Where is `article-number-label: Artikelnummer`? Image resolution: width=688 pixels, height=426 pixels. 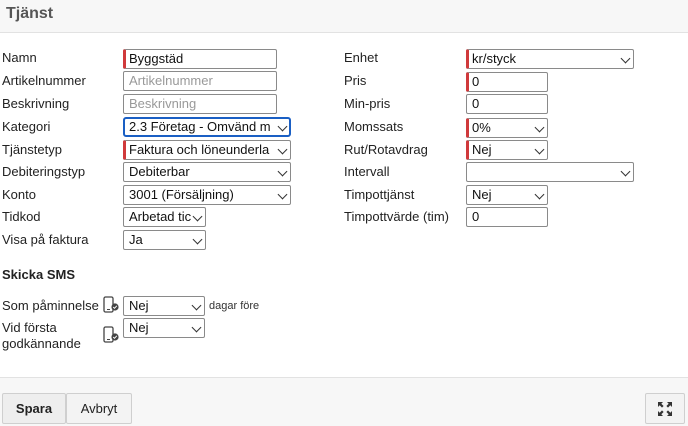 article-number-label: Artikelnummer is located at coordinates (44, 80).